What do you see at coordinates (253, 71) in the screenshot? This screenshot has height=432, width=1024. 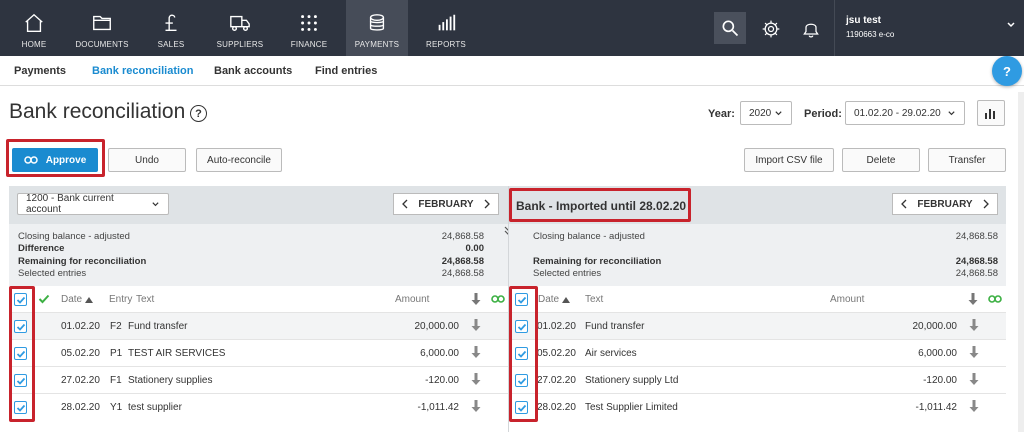 I see `subnav-bank-accounts: Bank accounts` at bounding box center [253, 71].